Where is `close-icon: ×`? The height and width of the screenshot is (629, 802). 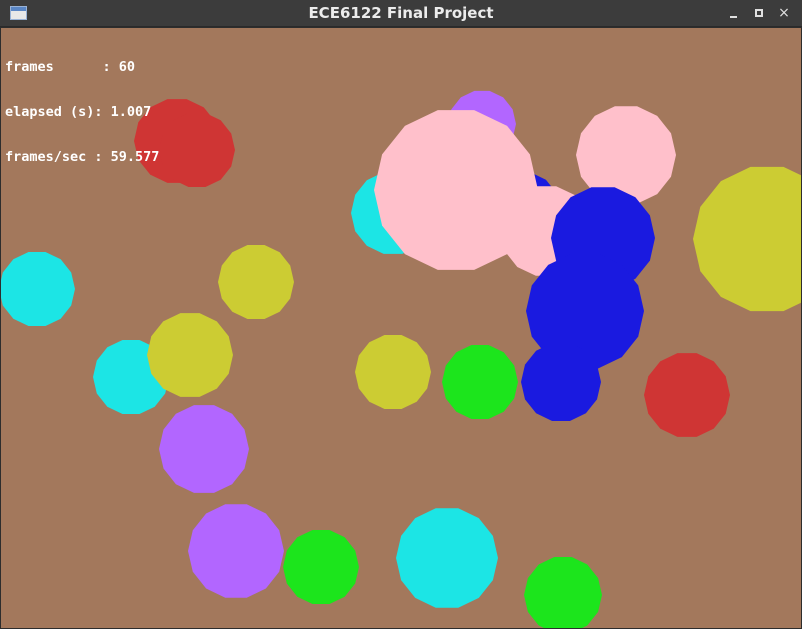
close-icon: × is located at coordinates (784, 13).